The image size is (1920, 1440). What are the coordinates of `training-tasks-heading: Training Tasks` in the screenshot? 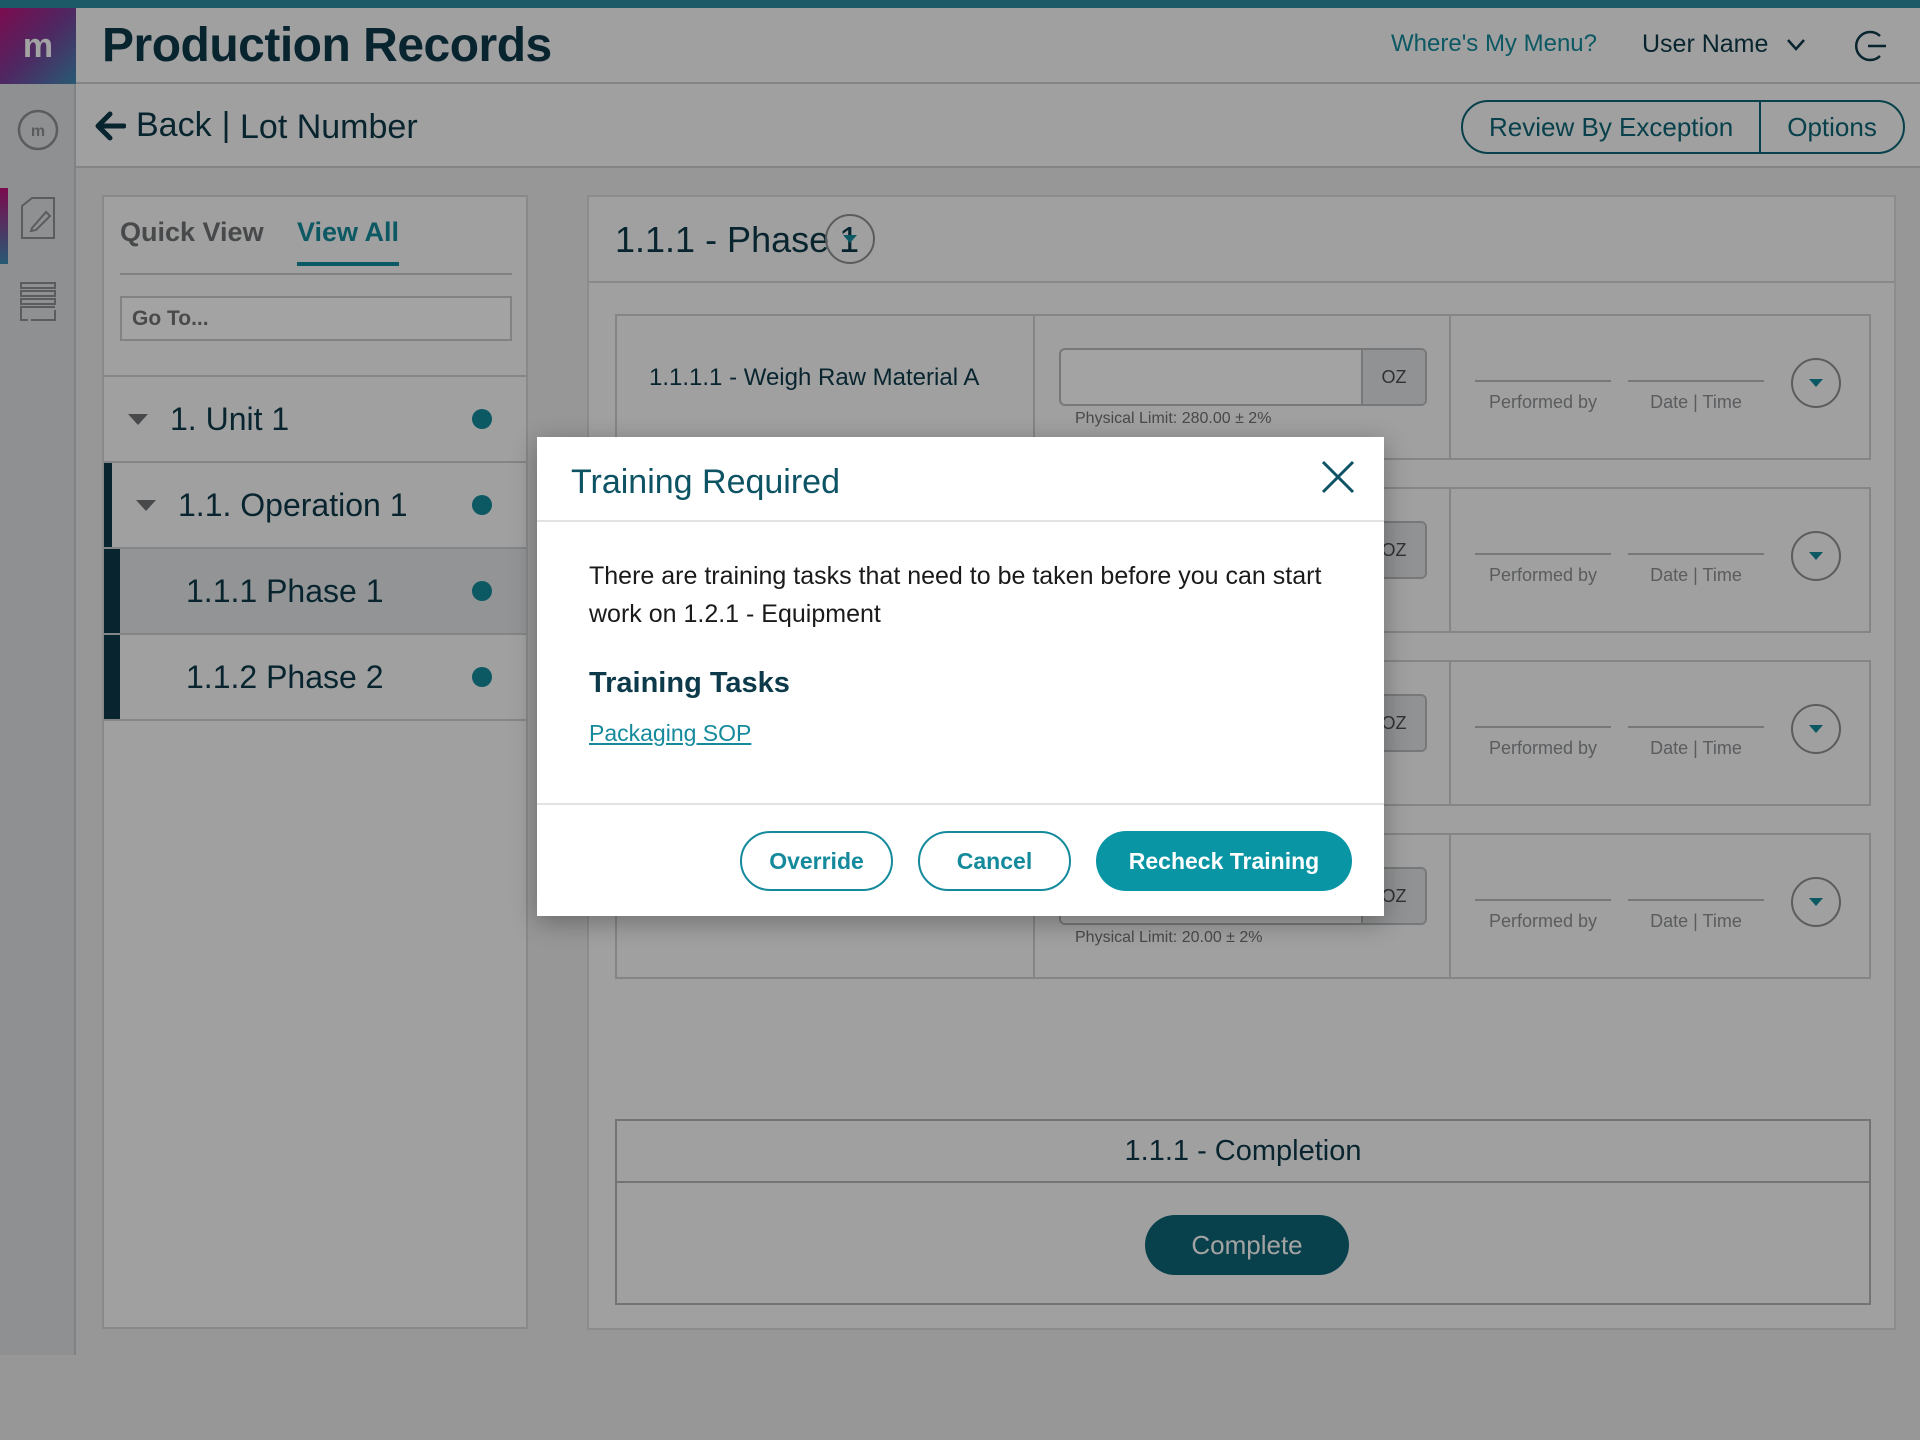 It's located at (689, 683).